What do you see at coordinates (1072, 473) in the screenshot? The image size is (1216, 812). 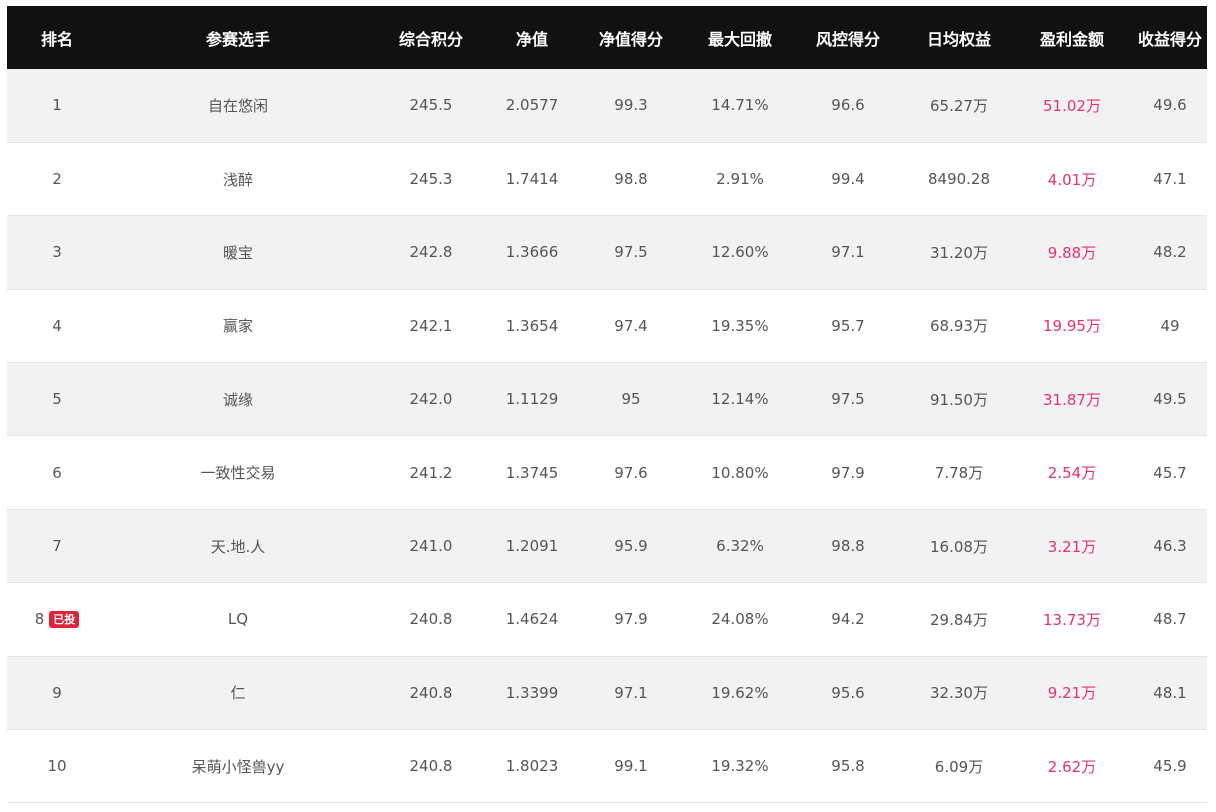 I see `profit-amount: 2.54万` at bounding box center [1072, 473].